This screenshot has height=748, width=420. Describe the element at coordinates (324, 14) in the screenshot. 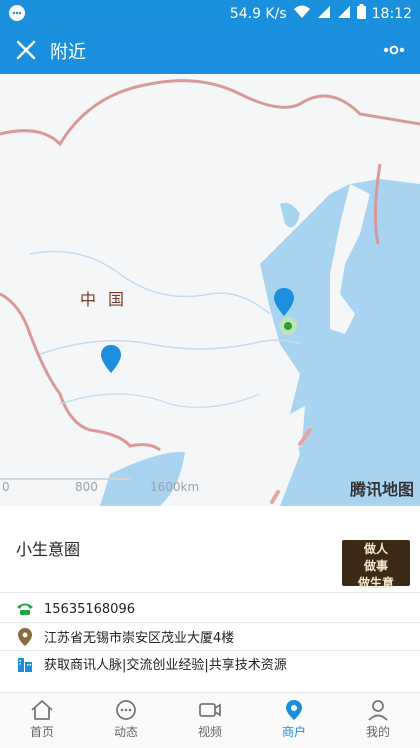

I see `signal-icon` at that location.